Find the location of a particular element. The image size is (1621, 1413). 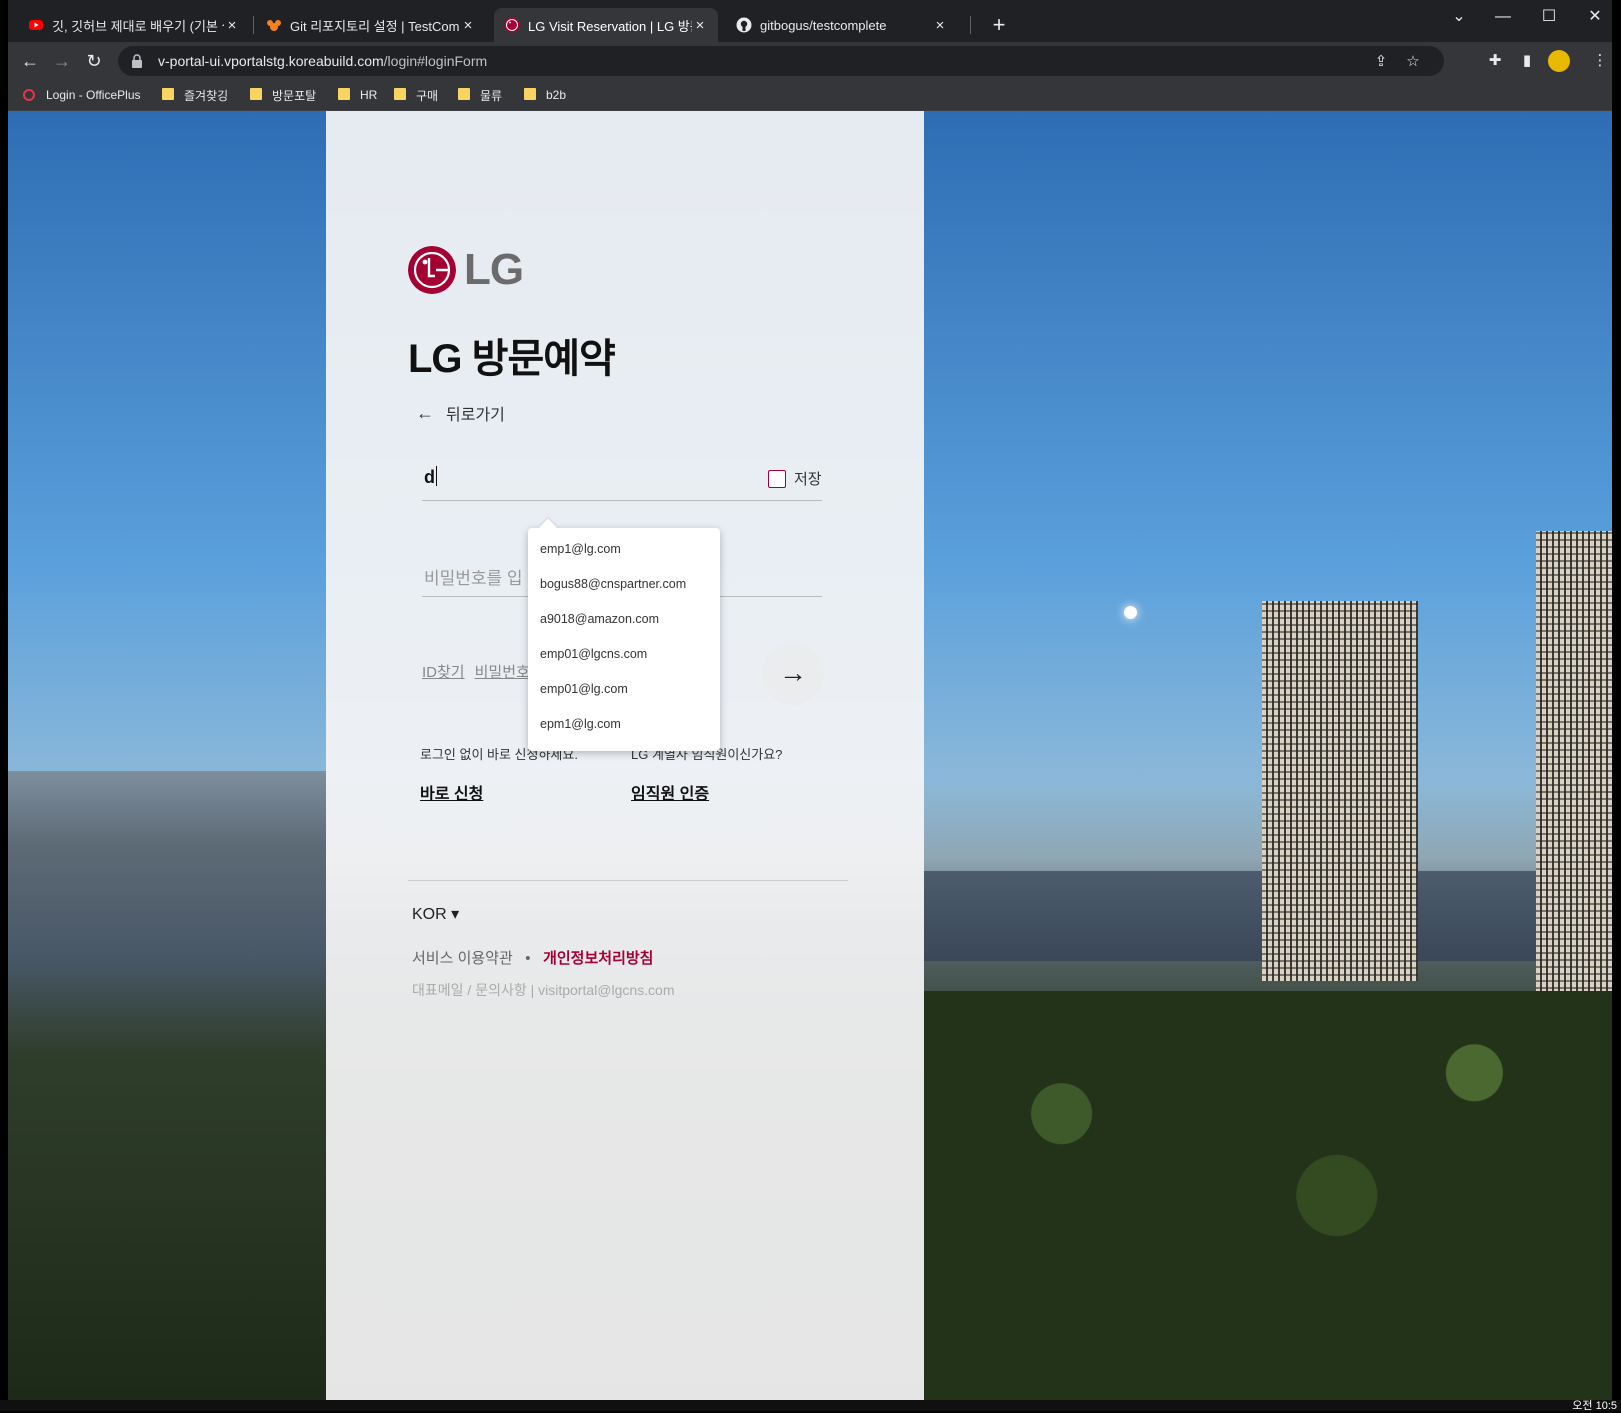

arrow-right-icon: → is located at coordinates (793, 672).